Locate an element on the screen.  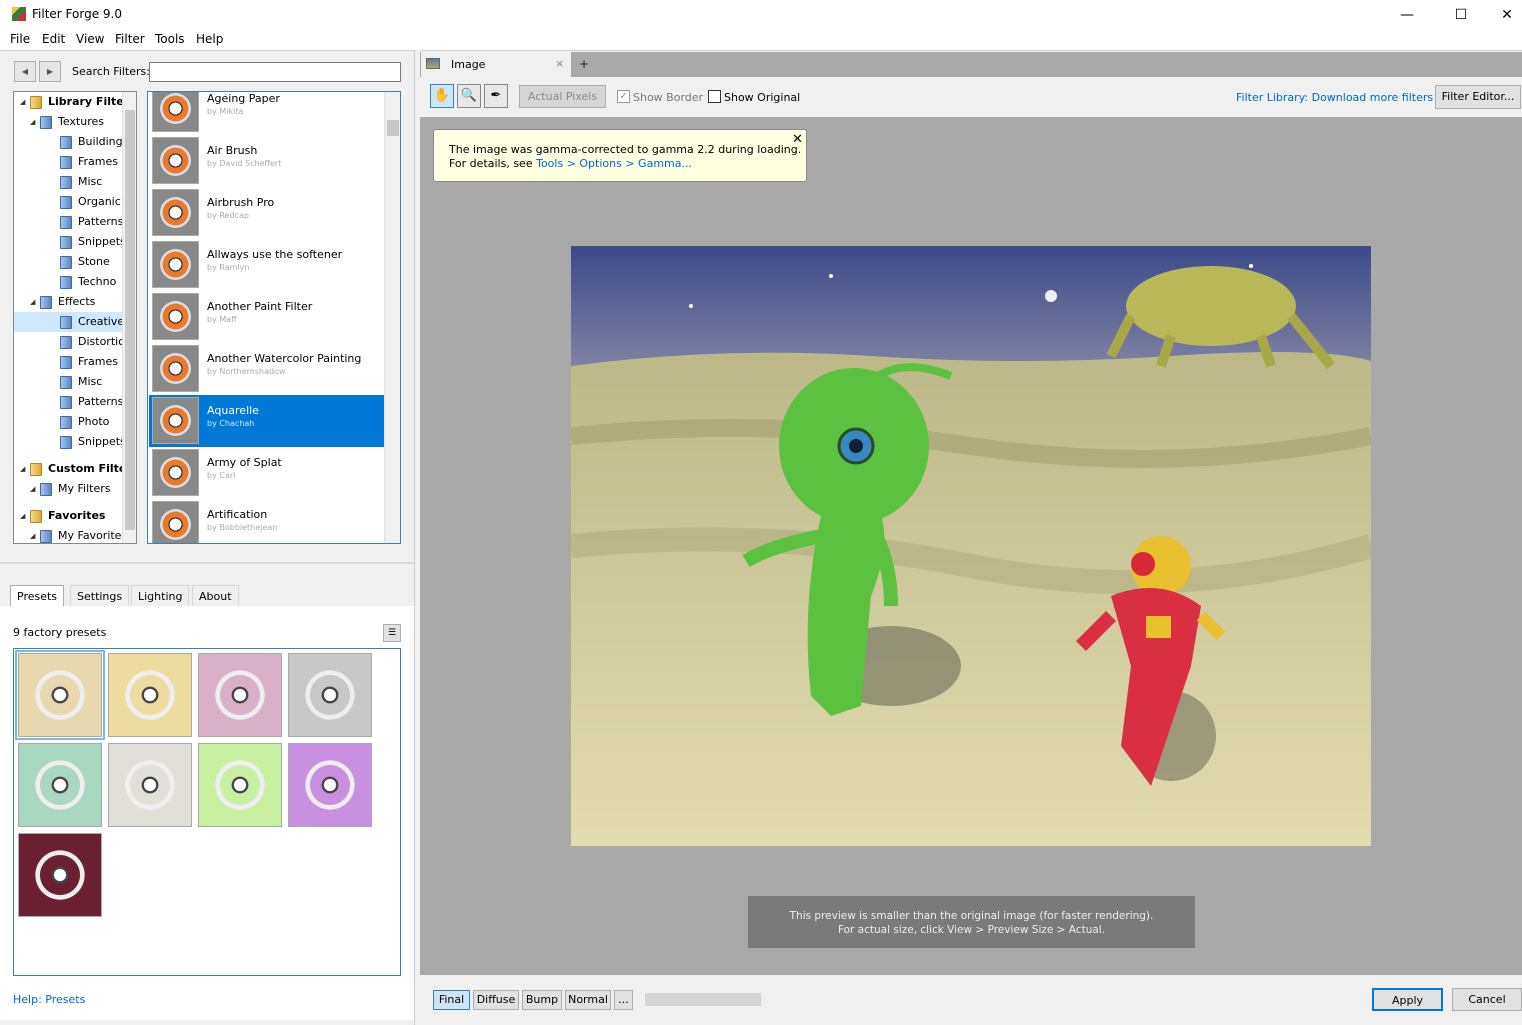
filter-item: Aquarelle by Chachah is located at coordinates (266, 421).